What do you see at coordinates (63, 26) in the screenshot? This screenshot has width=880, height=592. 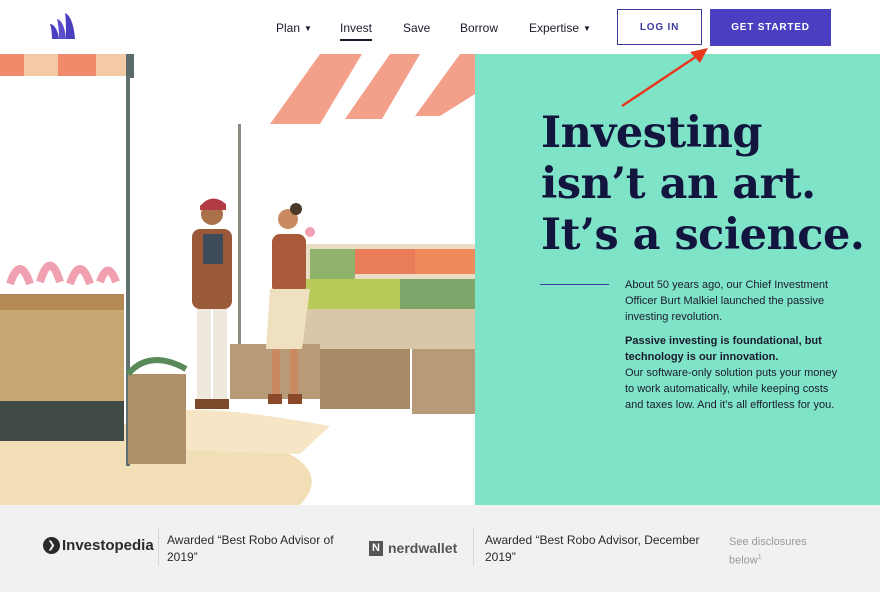 I see `wealthfront-logo-icon` at bounding box center [63, 26].